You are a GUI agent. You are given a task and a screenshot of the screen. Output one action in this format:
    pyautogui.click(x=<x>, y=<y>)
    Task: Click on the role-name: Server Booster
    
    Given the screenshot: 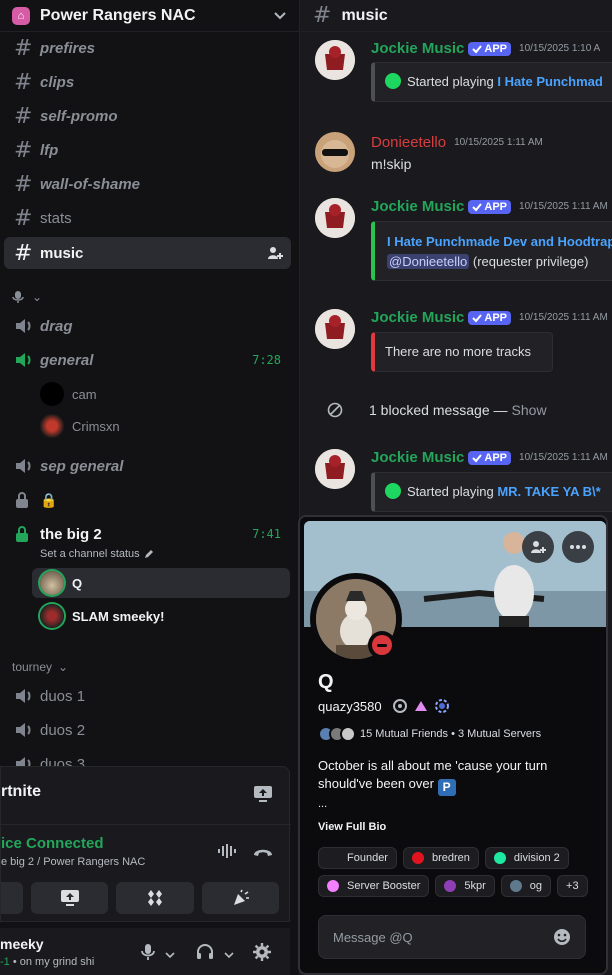 What is the action you would take?
    pyautogui.click(x=384, y=886)
    